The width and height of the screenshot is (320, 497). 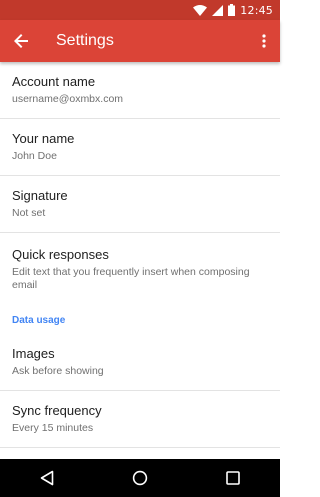 What do you see at coordinates (33, 353) in the screenshot?
I see `setting-label: Images` at bounding box center [33, 353].